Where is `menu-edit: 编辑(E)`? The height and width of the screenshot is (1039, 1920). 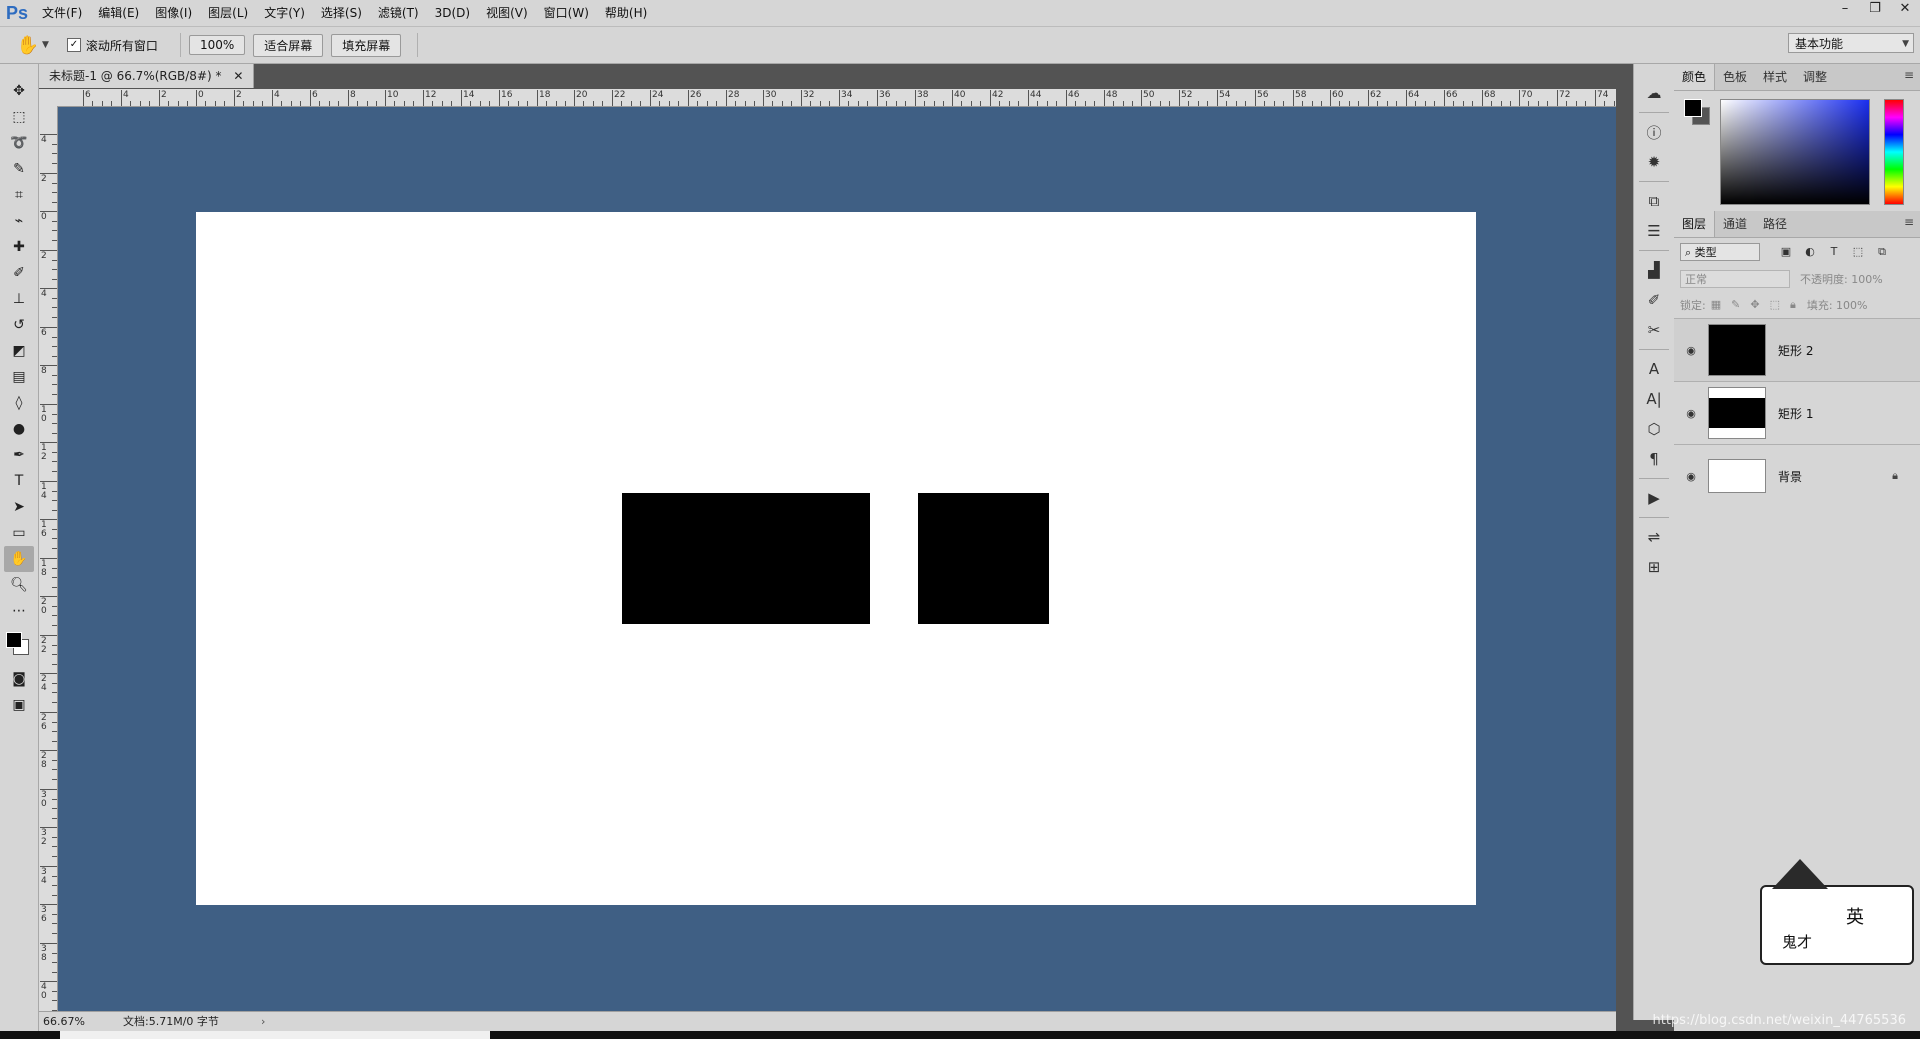 menu-edit: 编辑(E) is located at coordinates (118, 13).